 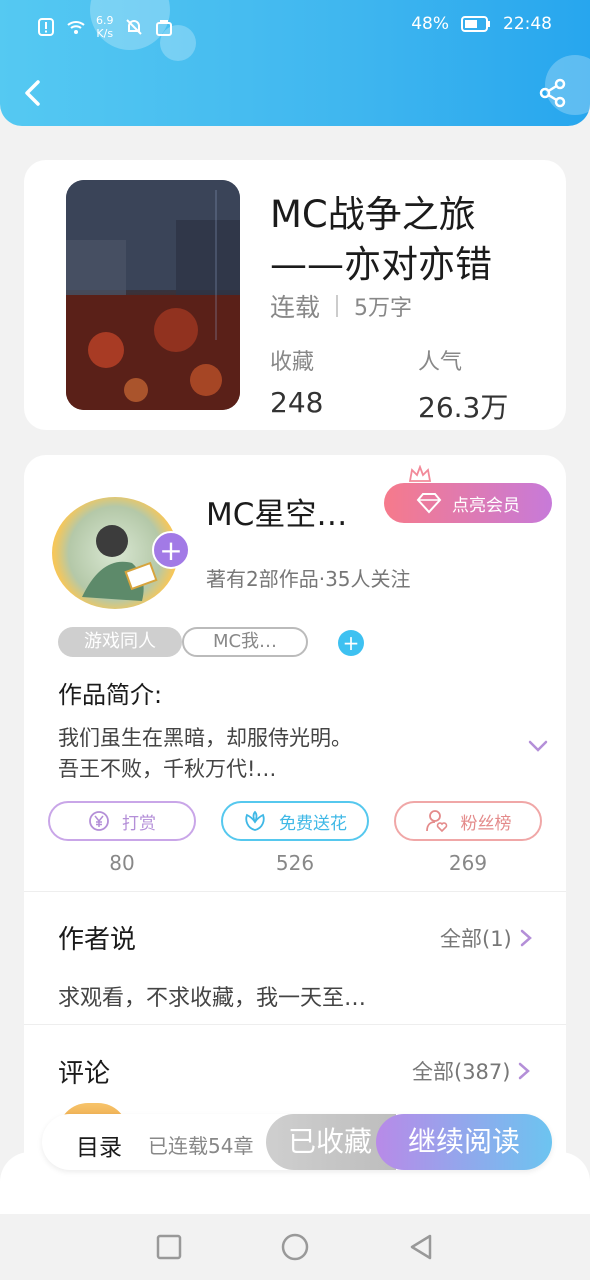 I want to click on comments-more: 全部(387), so click(x=471, y=1071).